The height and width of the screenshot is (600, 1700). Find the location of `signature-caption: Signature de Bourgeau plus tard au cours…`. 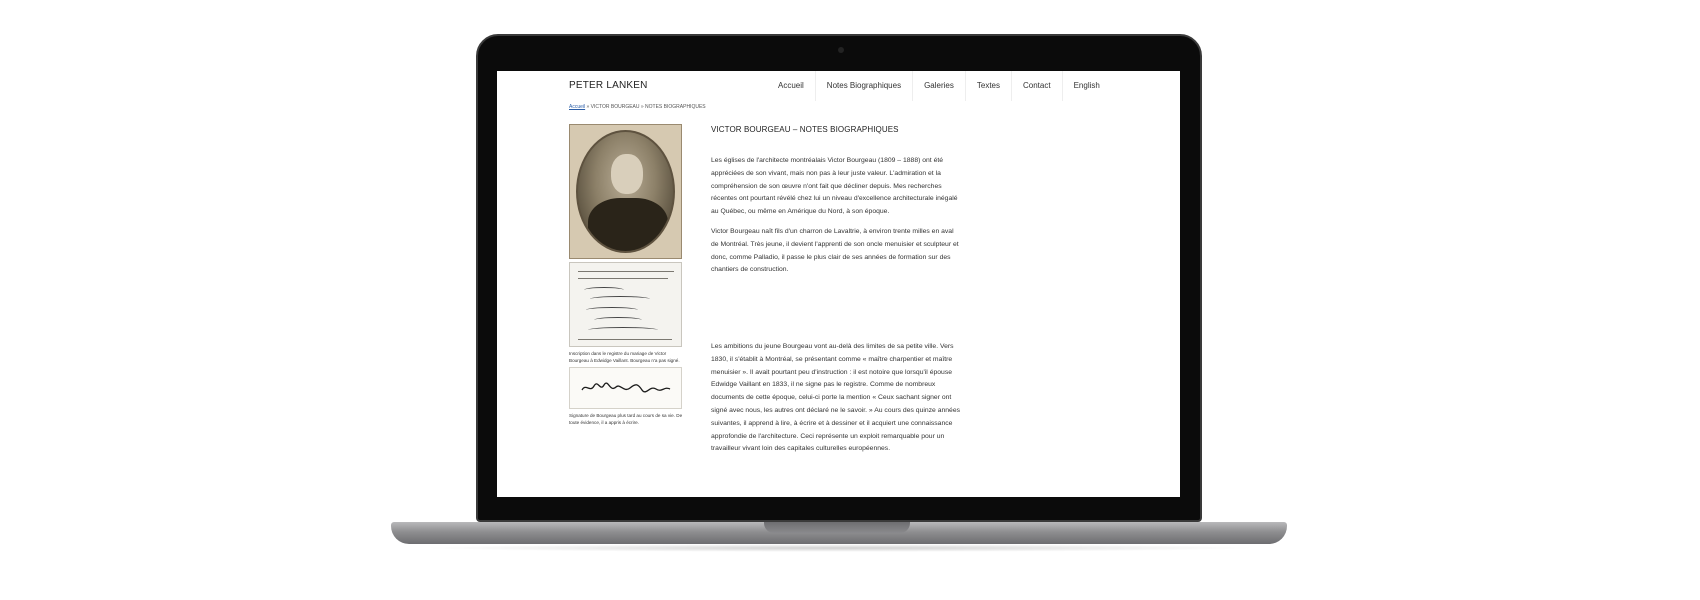

signature-caption: Signature de Bourgeau plus tard au cours… is located at coordinates (626, 419).